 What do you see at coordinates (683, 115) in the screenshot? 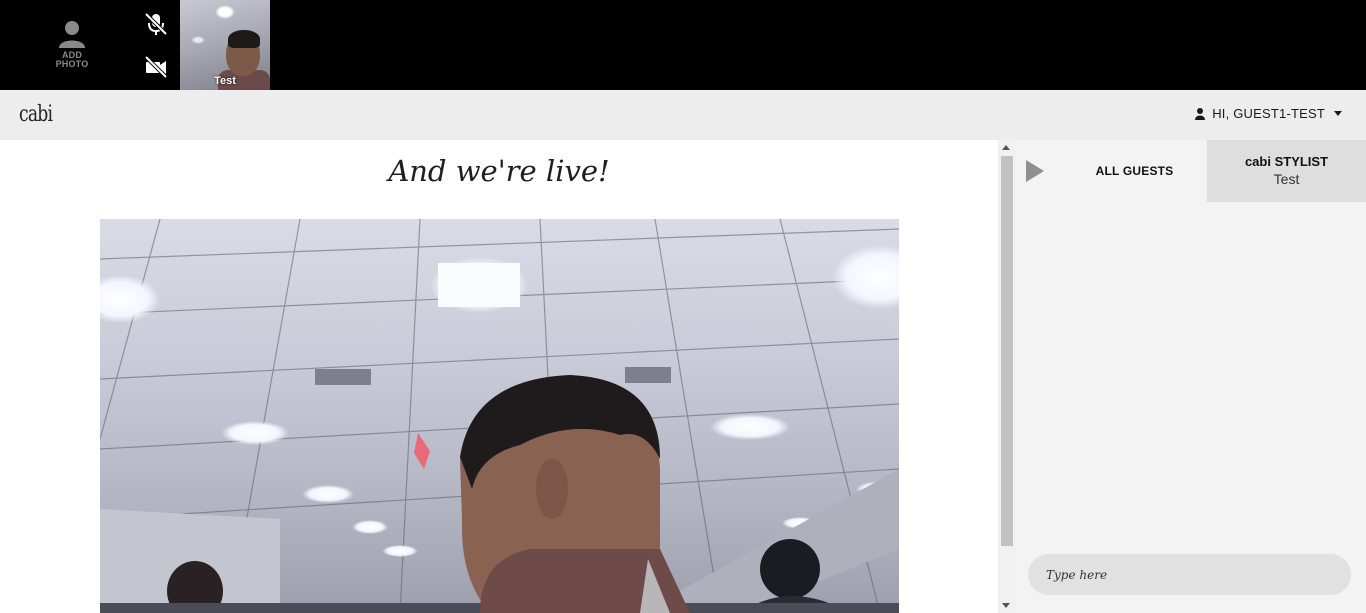
I see `app-header: cabi HI, GUEST1-TEST` at bounding box center [683, 115].